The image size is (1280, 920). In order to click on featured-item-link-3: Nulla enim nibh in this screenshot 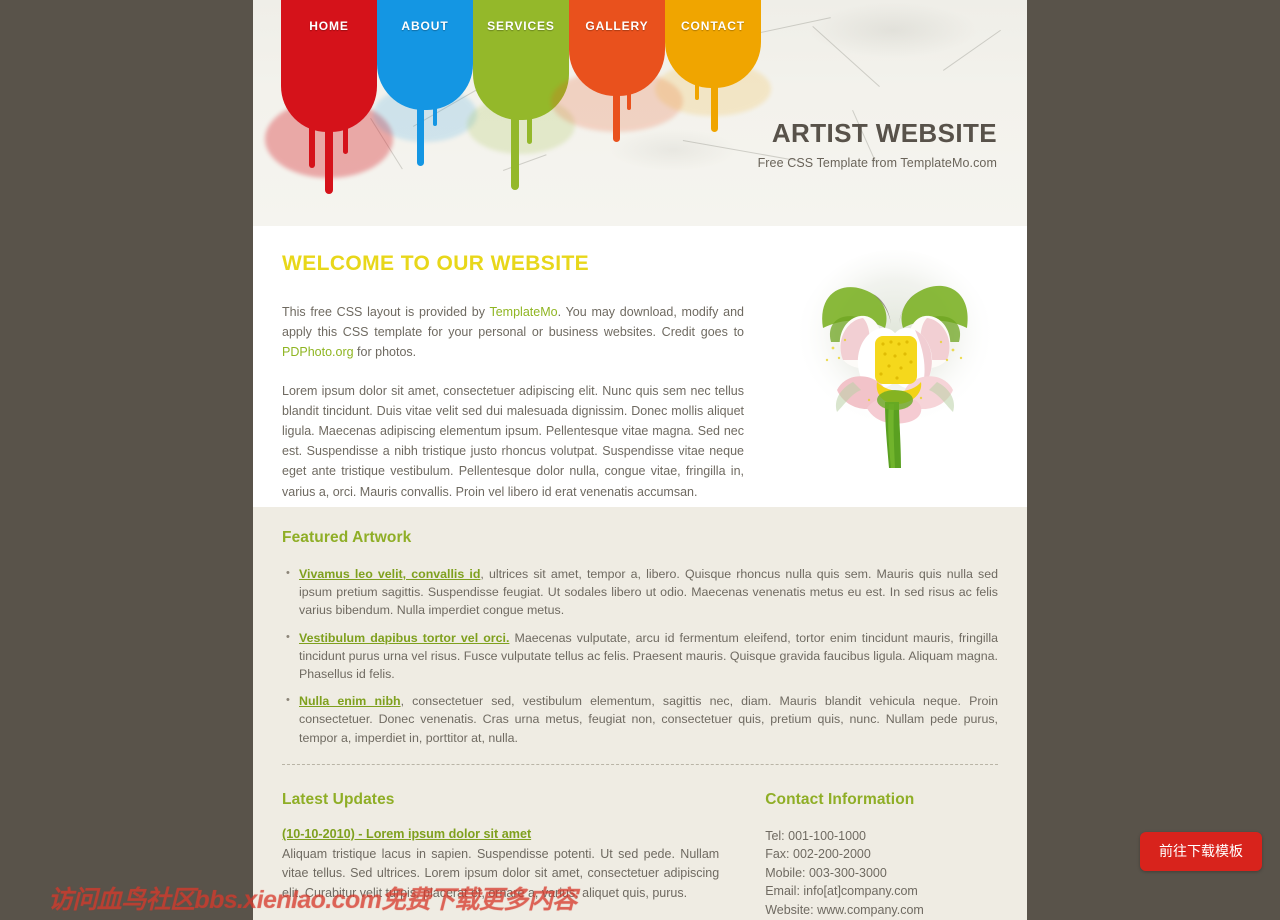, I will do `click(350, 701)`.